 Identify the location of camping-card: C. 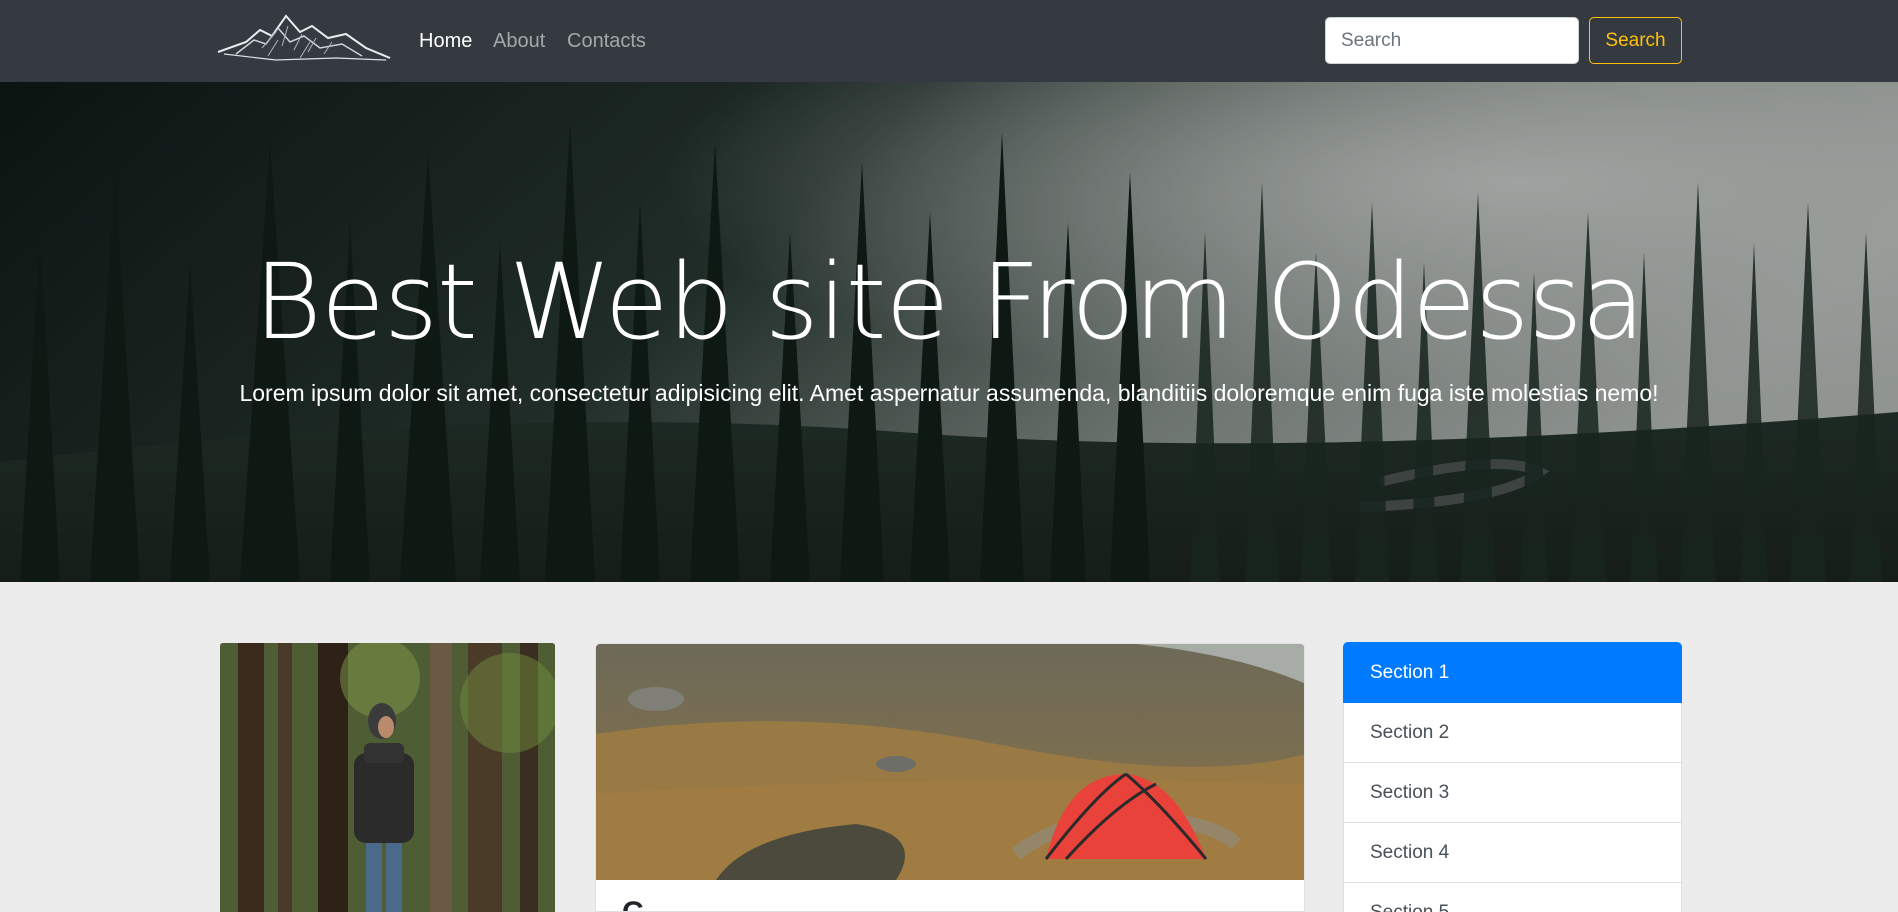
(950, 777).